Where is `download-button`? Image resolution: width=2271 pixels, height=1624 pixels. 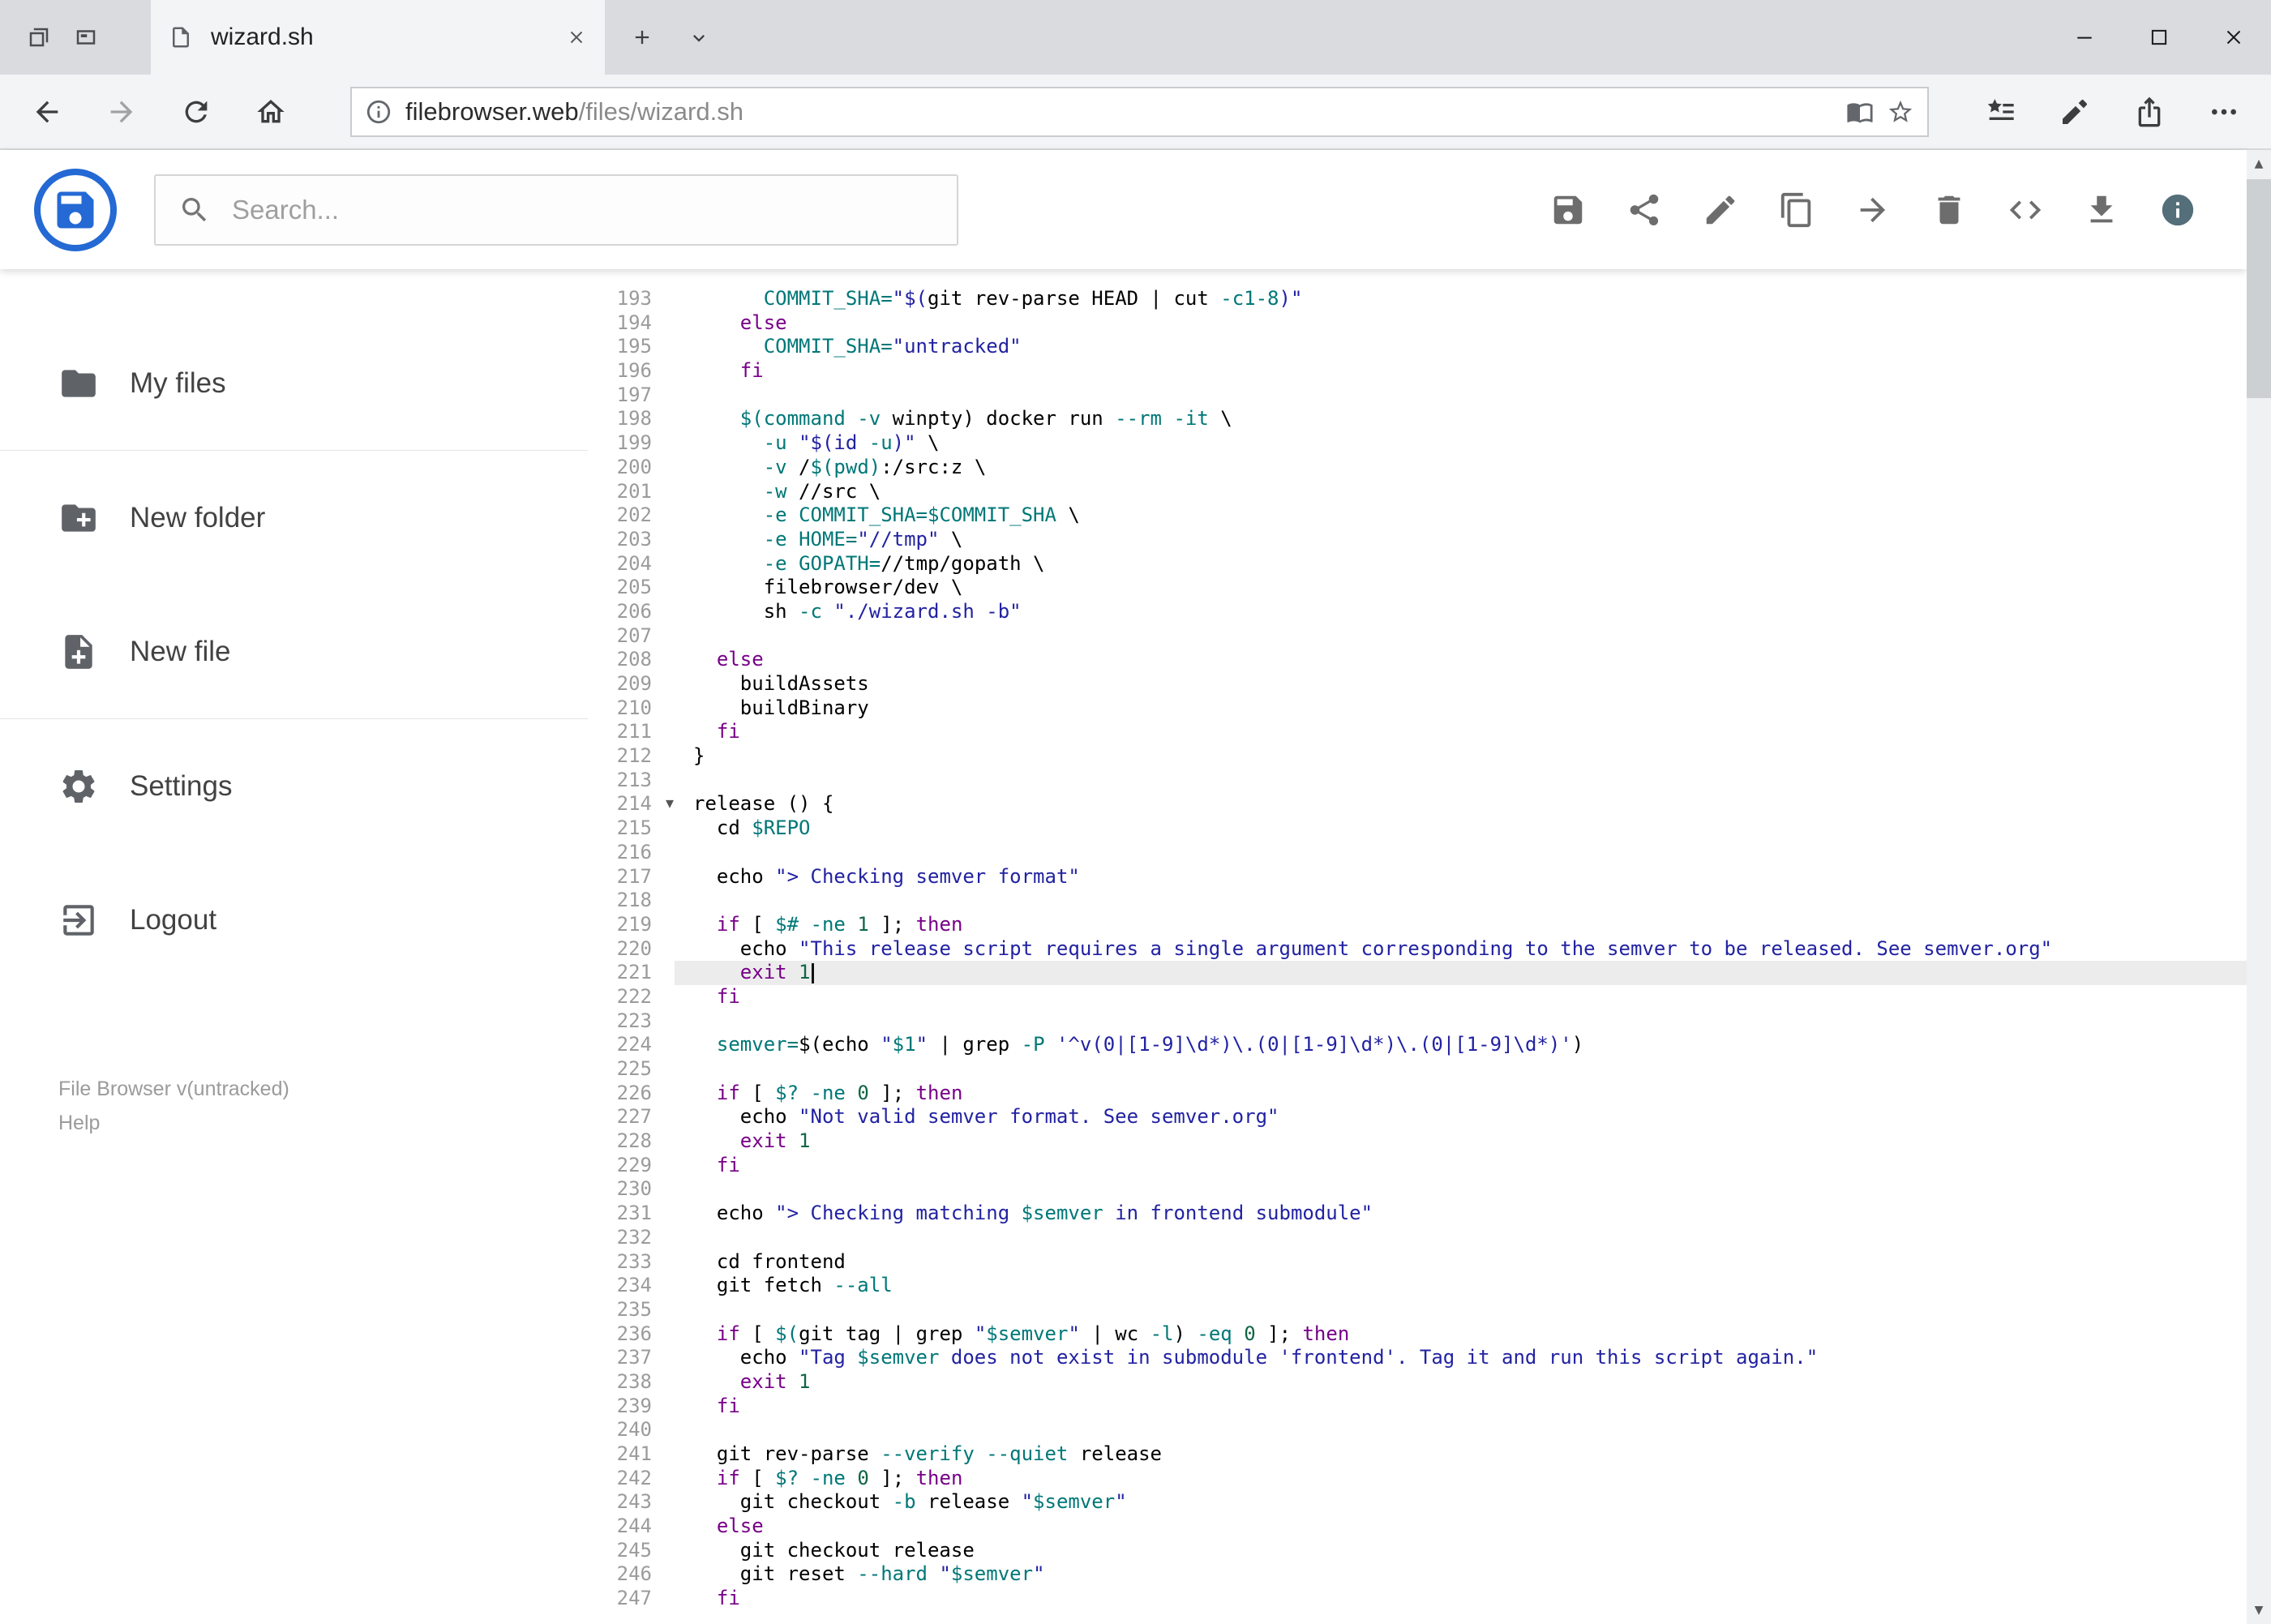 download-button is located at coordinates (2101, 210).